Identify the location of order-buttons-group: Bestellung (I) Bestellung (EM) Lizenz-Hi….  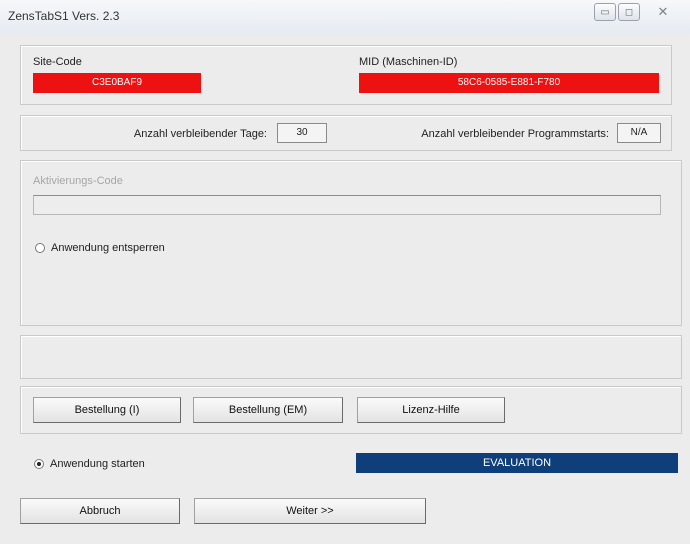
(351, 410).